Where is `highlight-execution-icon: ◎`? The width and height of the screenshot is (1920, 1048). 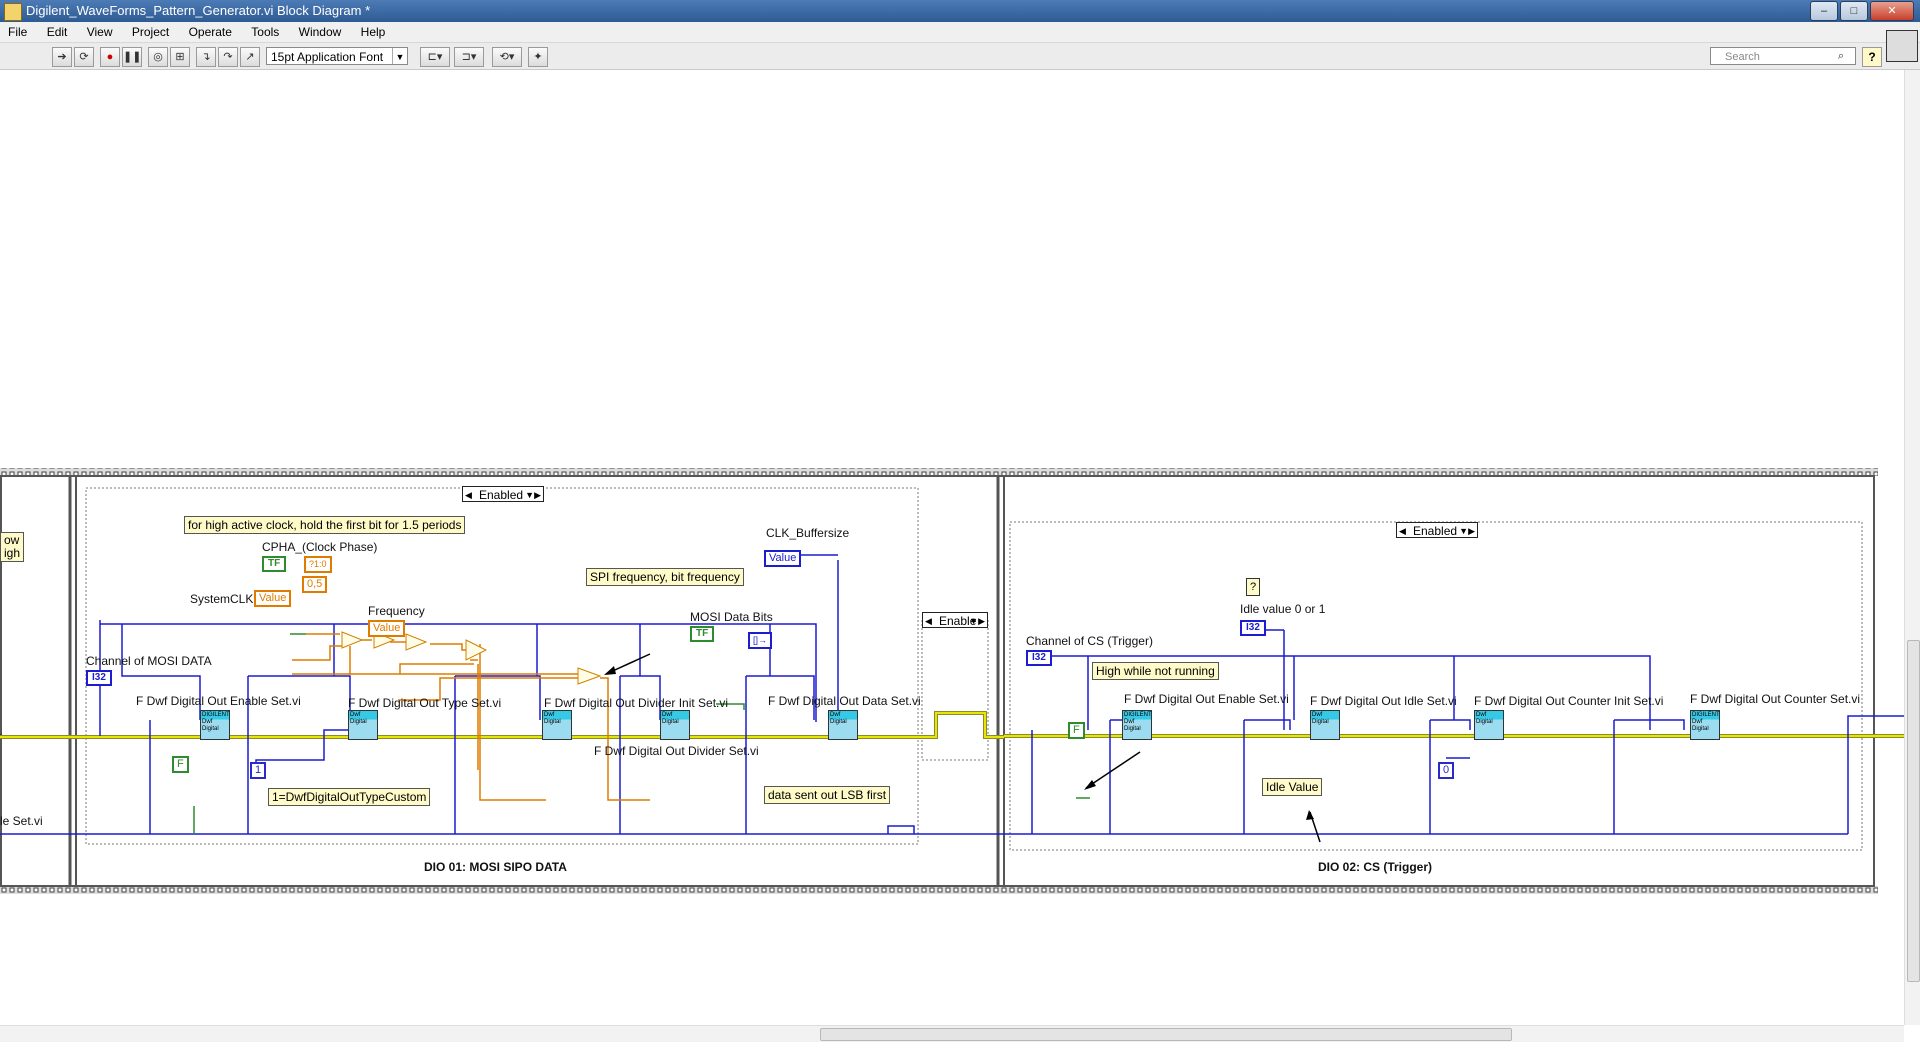 highlight-execution-icon: ◎ is located at coordinates (158, 57).